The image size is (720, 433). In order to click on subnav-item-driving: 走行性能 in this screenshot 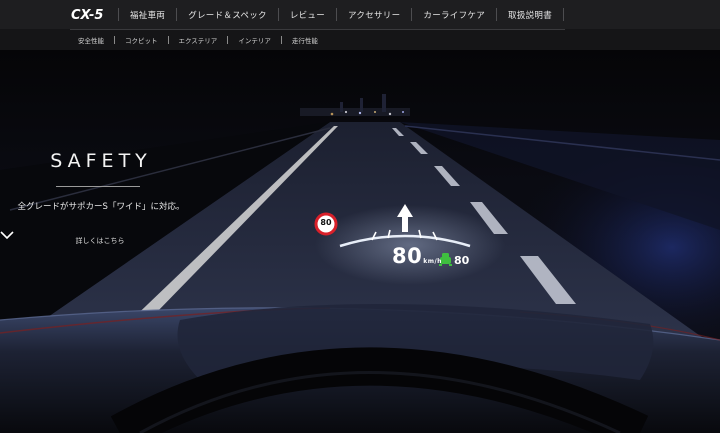, I will do `click(305, 40)`.